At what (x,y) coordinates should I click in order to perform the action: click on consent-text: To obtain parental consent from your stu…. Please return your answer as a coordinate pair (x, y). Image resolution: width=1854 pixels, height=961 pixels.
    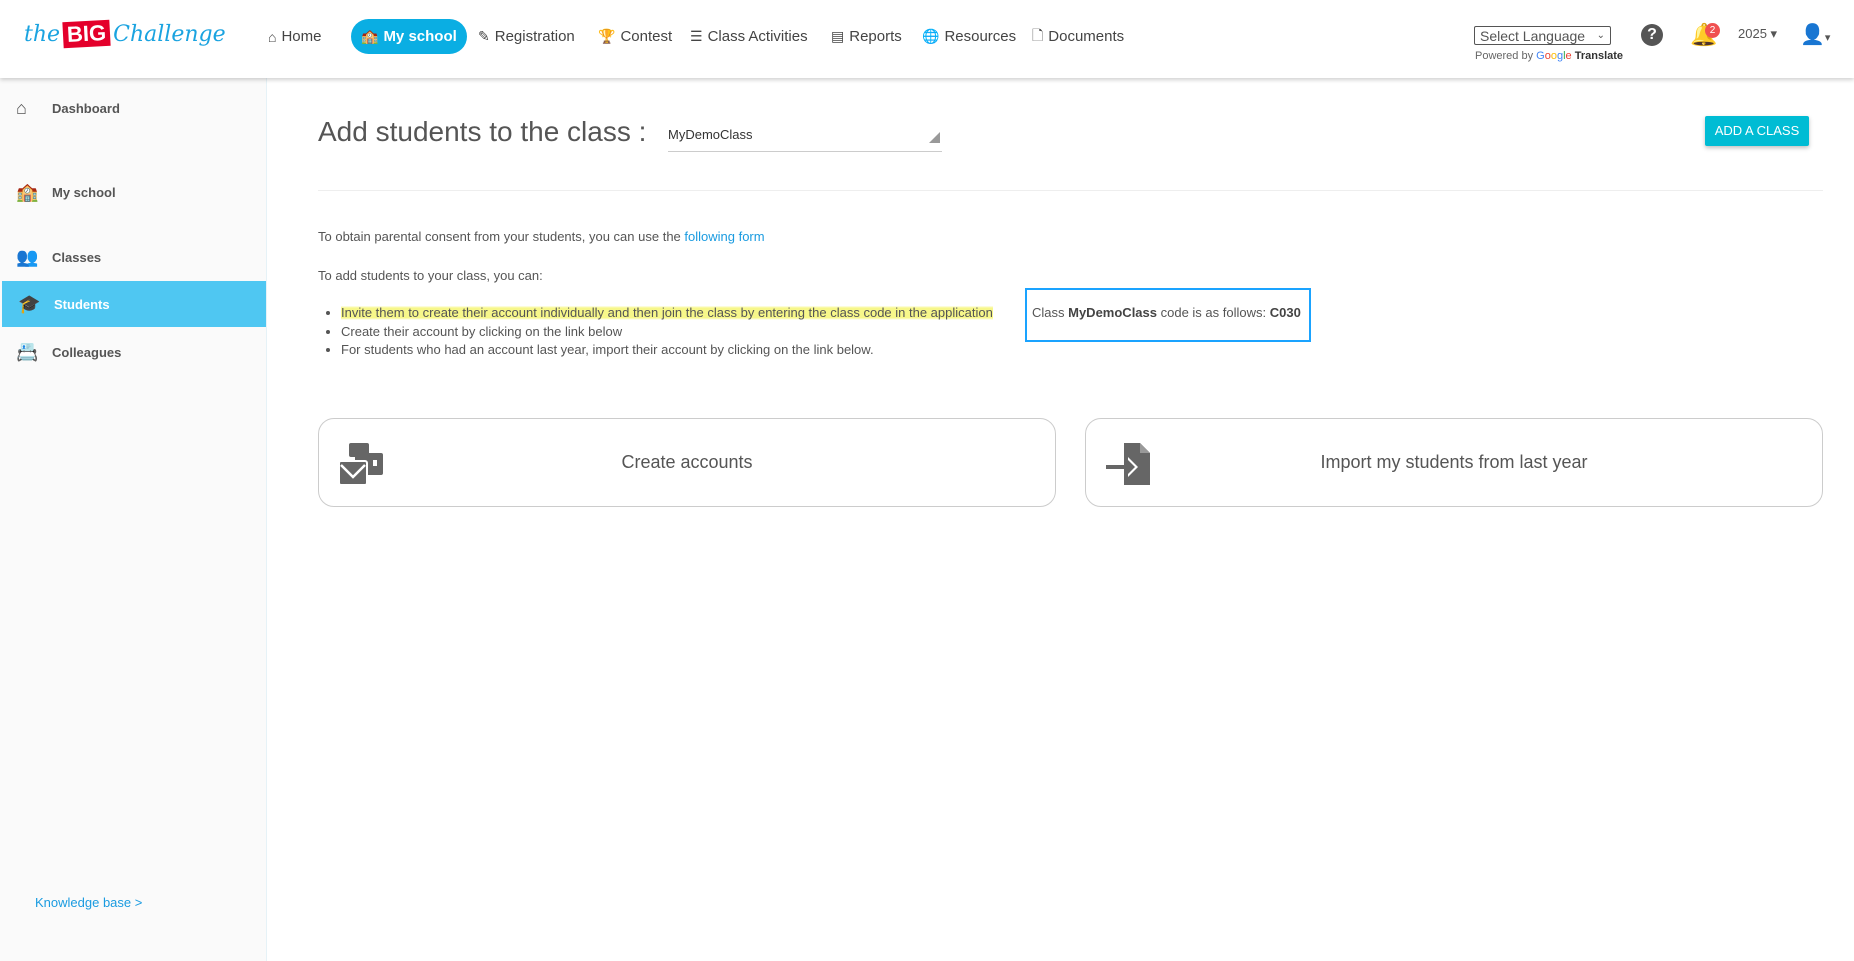
    Looking at the image, I should click on (541, 236).